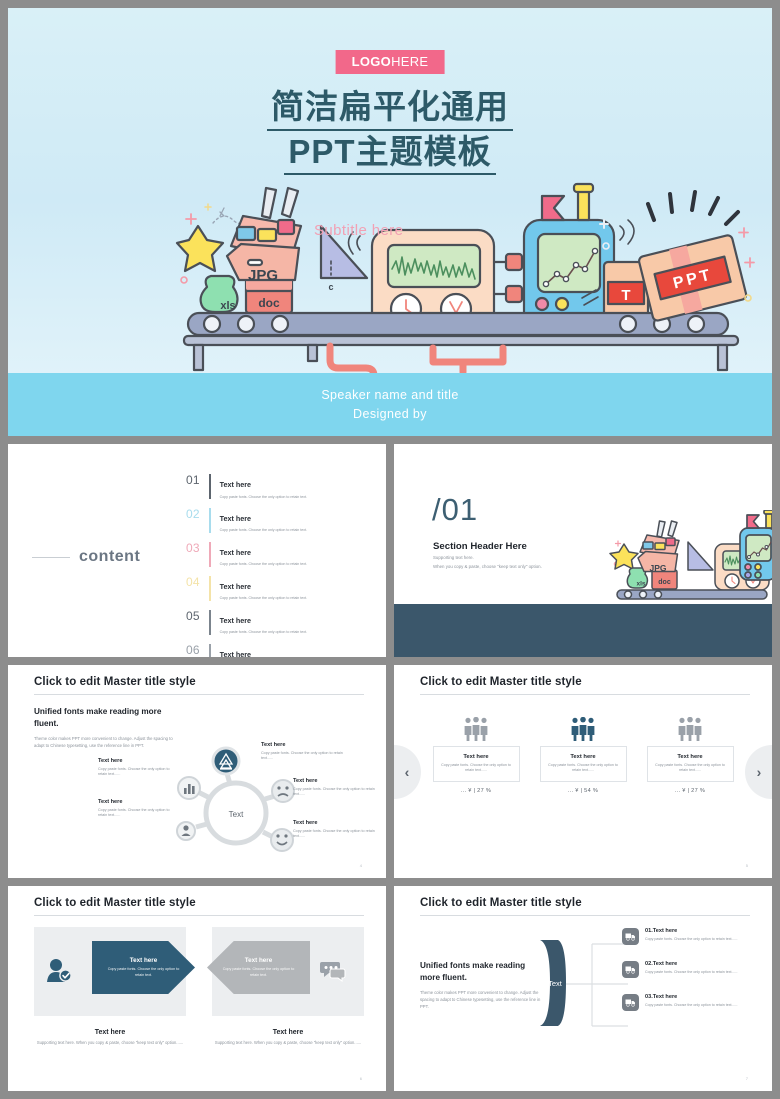 This screenshot has width=780, height=1099. Describe the element at coordinates (583, 791) in the screenshot. I see `people-value: ... ¥ | 54 %` at that location.